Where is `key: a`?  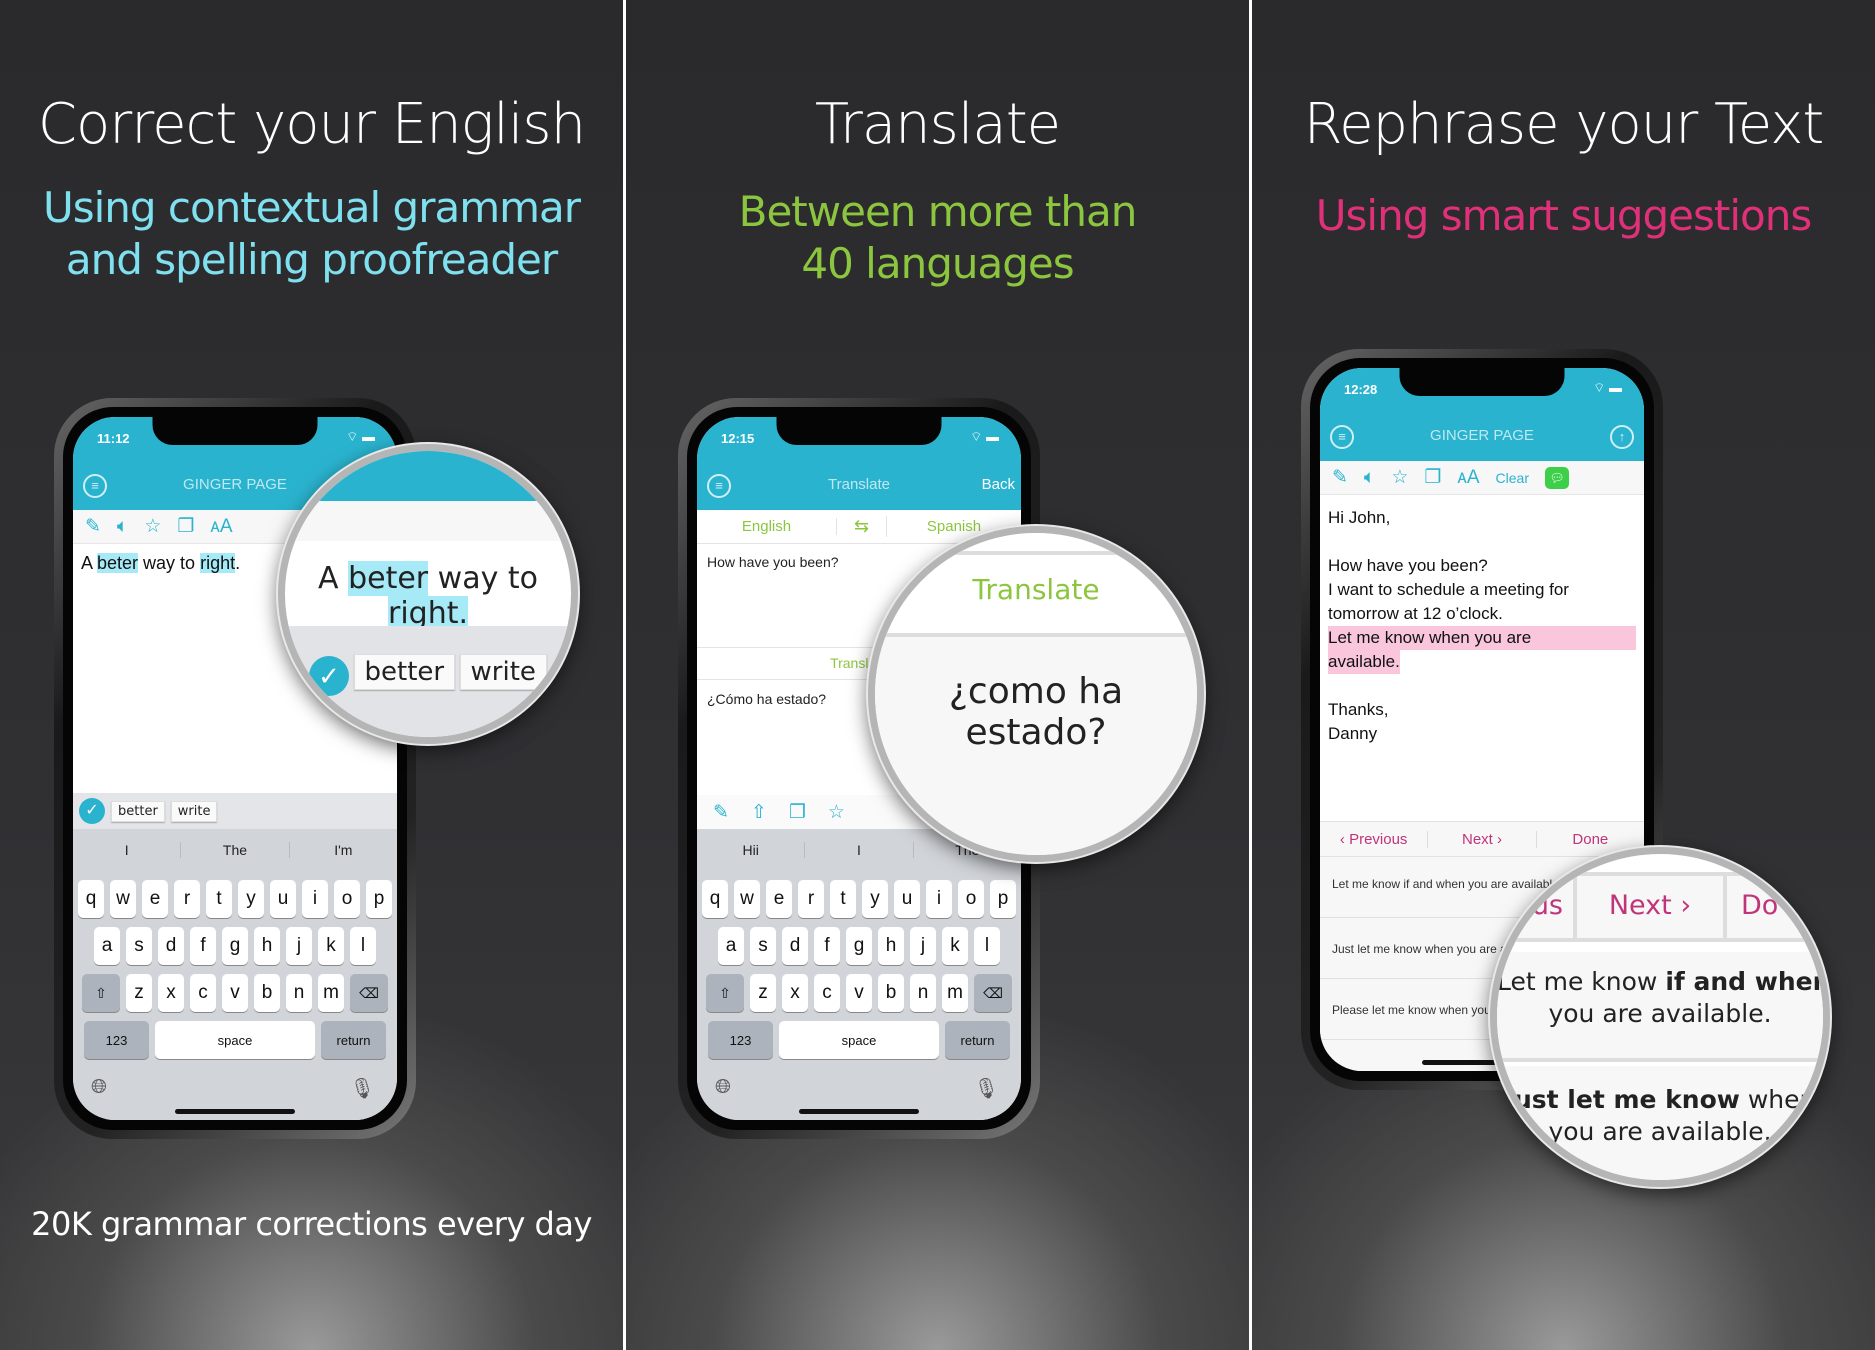 key: a is located at coordinates (107, 946).